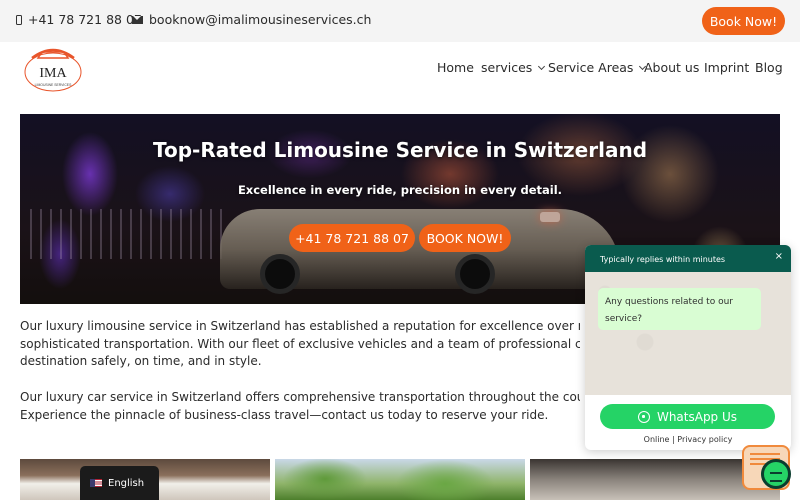  What do you see at coordinates (96, 483) in the screenshot?
I see `us-flag-icon` at bounding box center [96, 483].